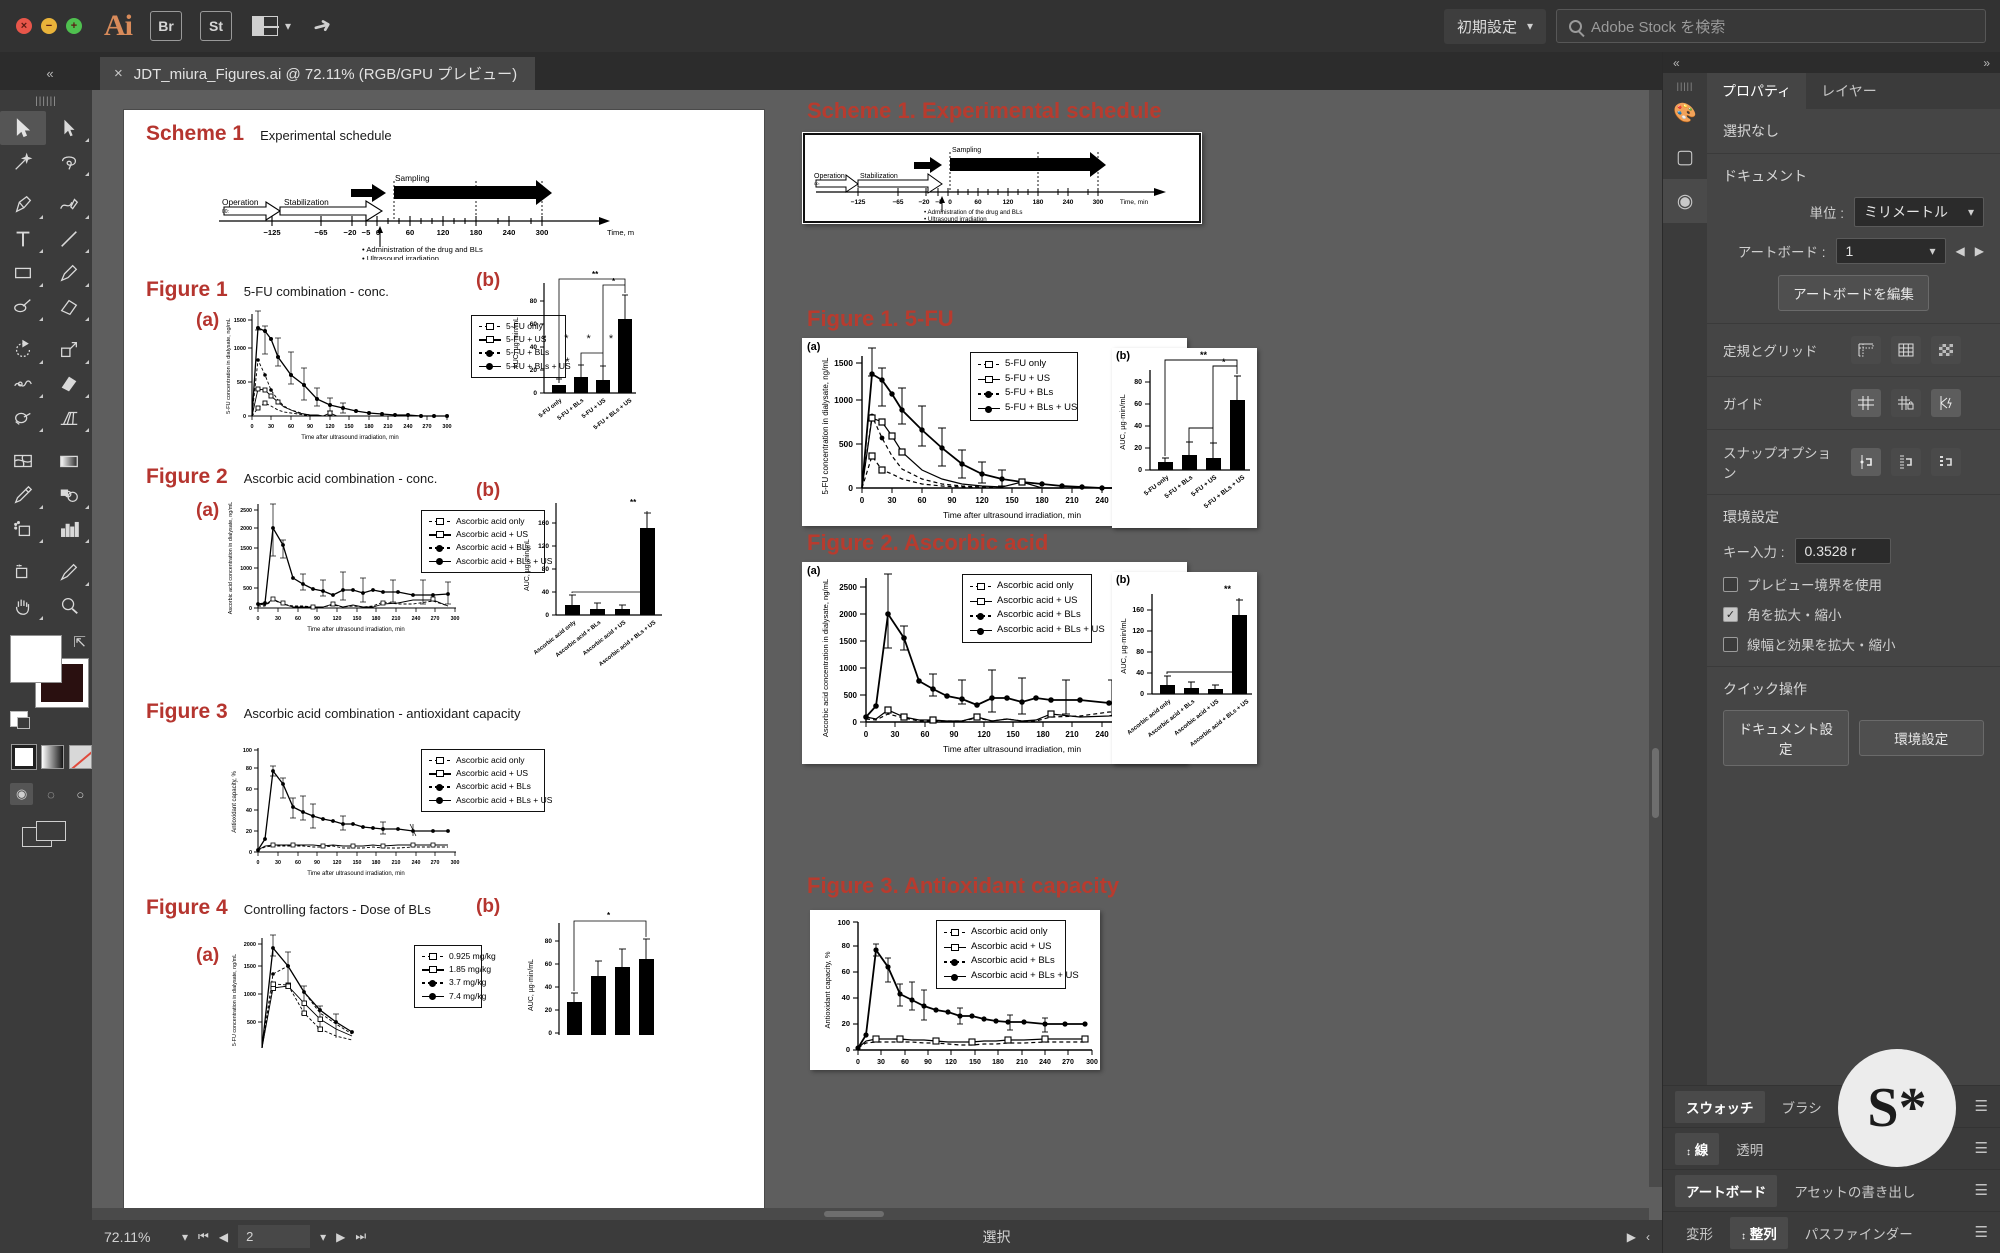  What do you see at coordinates (118, 73) in the screenshot?
I see `close-icon: ×` at bounding box center [118, 73].